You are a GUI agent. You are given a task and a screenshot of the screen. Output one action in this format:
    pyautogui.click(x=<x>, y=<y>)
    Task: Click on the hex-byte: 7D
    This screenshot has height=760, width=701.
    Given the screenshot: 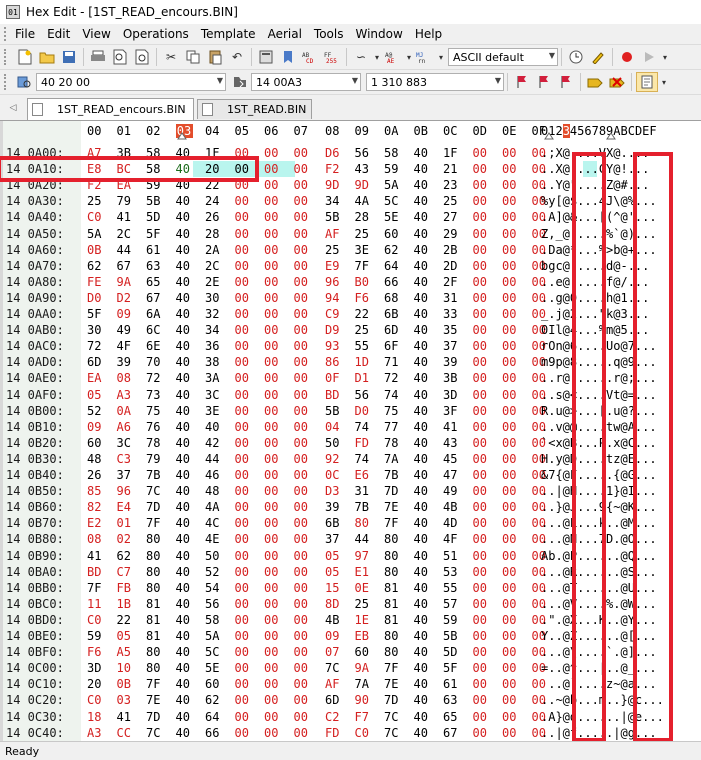 What is the action you would take?
    pyautogui.click(x=393, y=491)
    